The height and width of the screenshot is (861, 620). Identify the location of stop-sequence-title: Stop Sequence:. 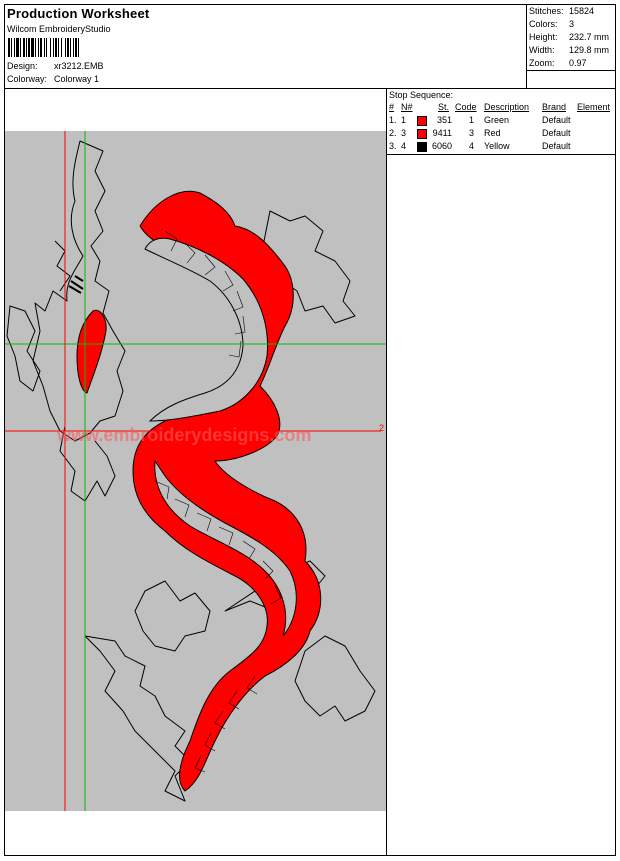
(421, 95).